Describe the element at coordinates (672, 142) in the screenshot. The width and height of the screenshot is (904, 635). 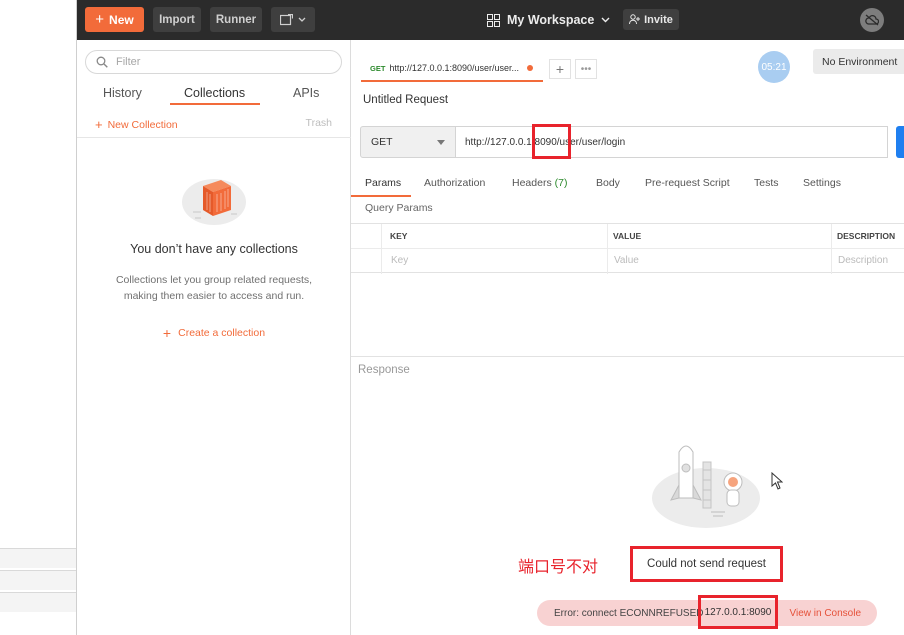
I see `url-input: http://127.0.0. 1:8090/user/user/login` at that location.